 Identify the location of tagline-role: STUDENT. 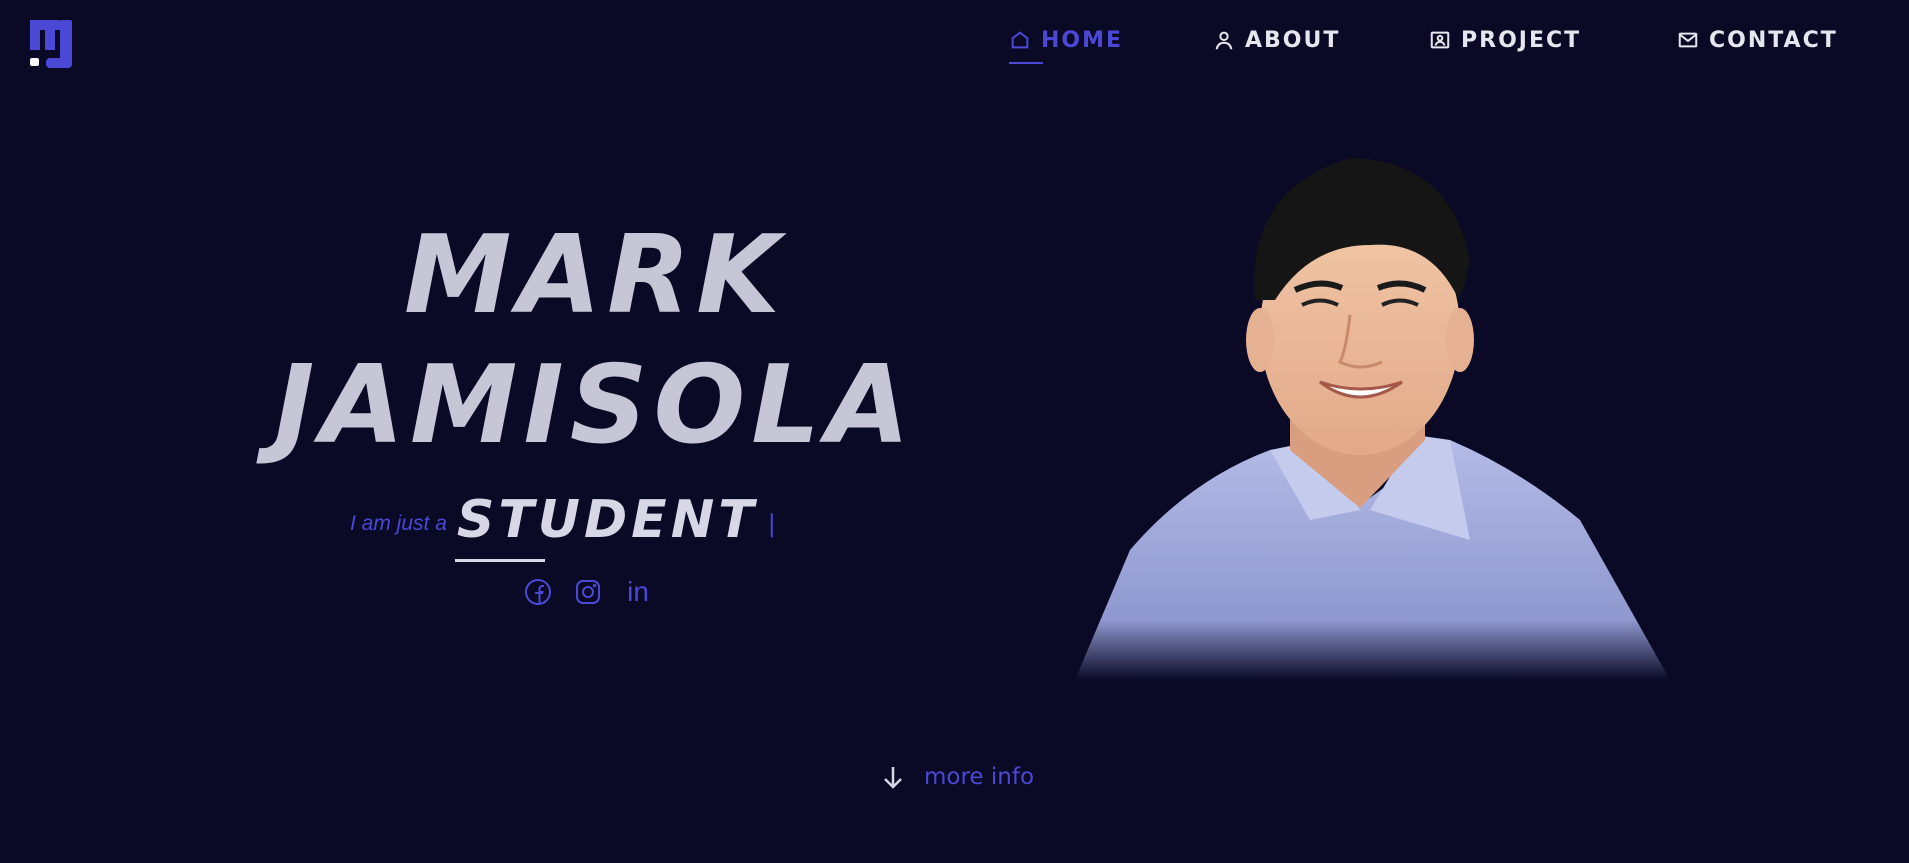
(606, 528).